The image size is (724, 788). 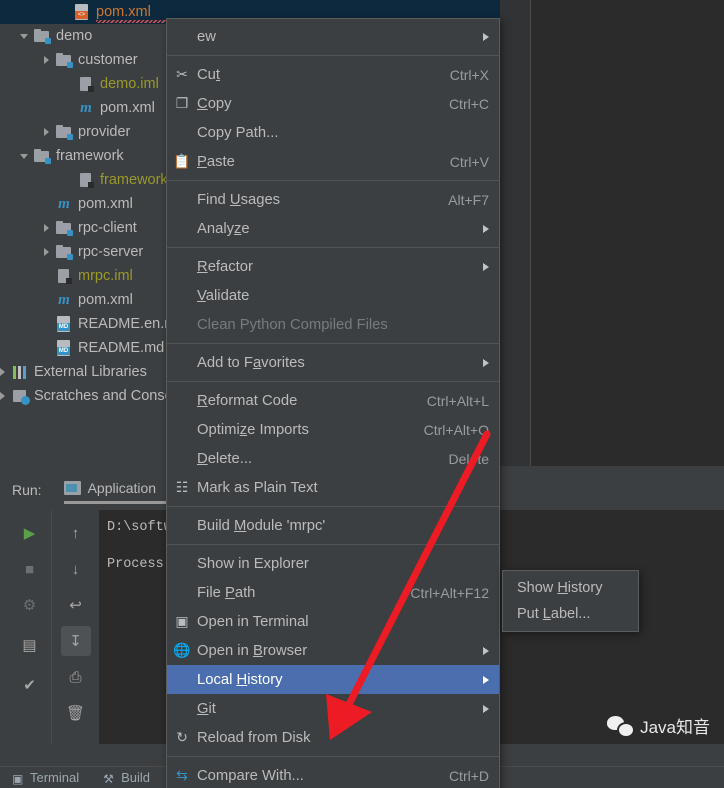 I want to click on menu-item-validate: Validate, so click(x=333, y=295).